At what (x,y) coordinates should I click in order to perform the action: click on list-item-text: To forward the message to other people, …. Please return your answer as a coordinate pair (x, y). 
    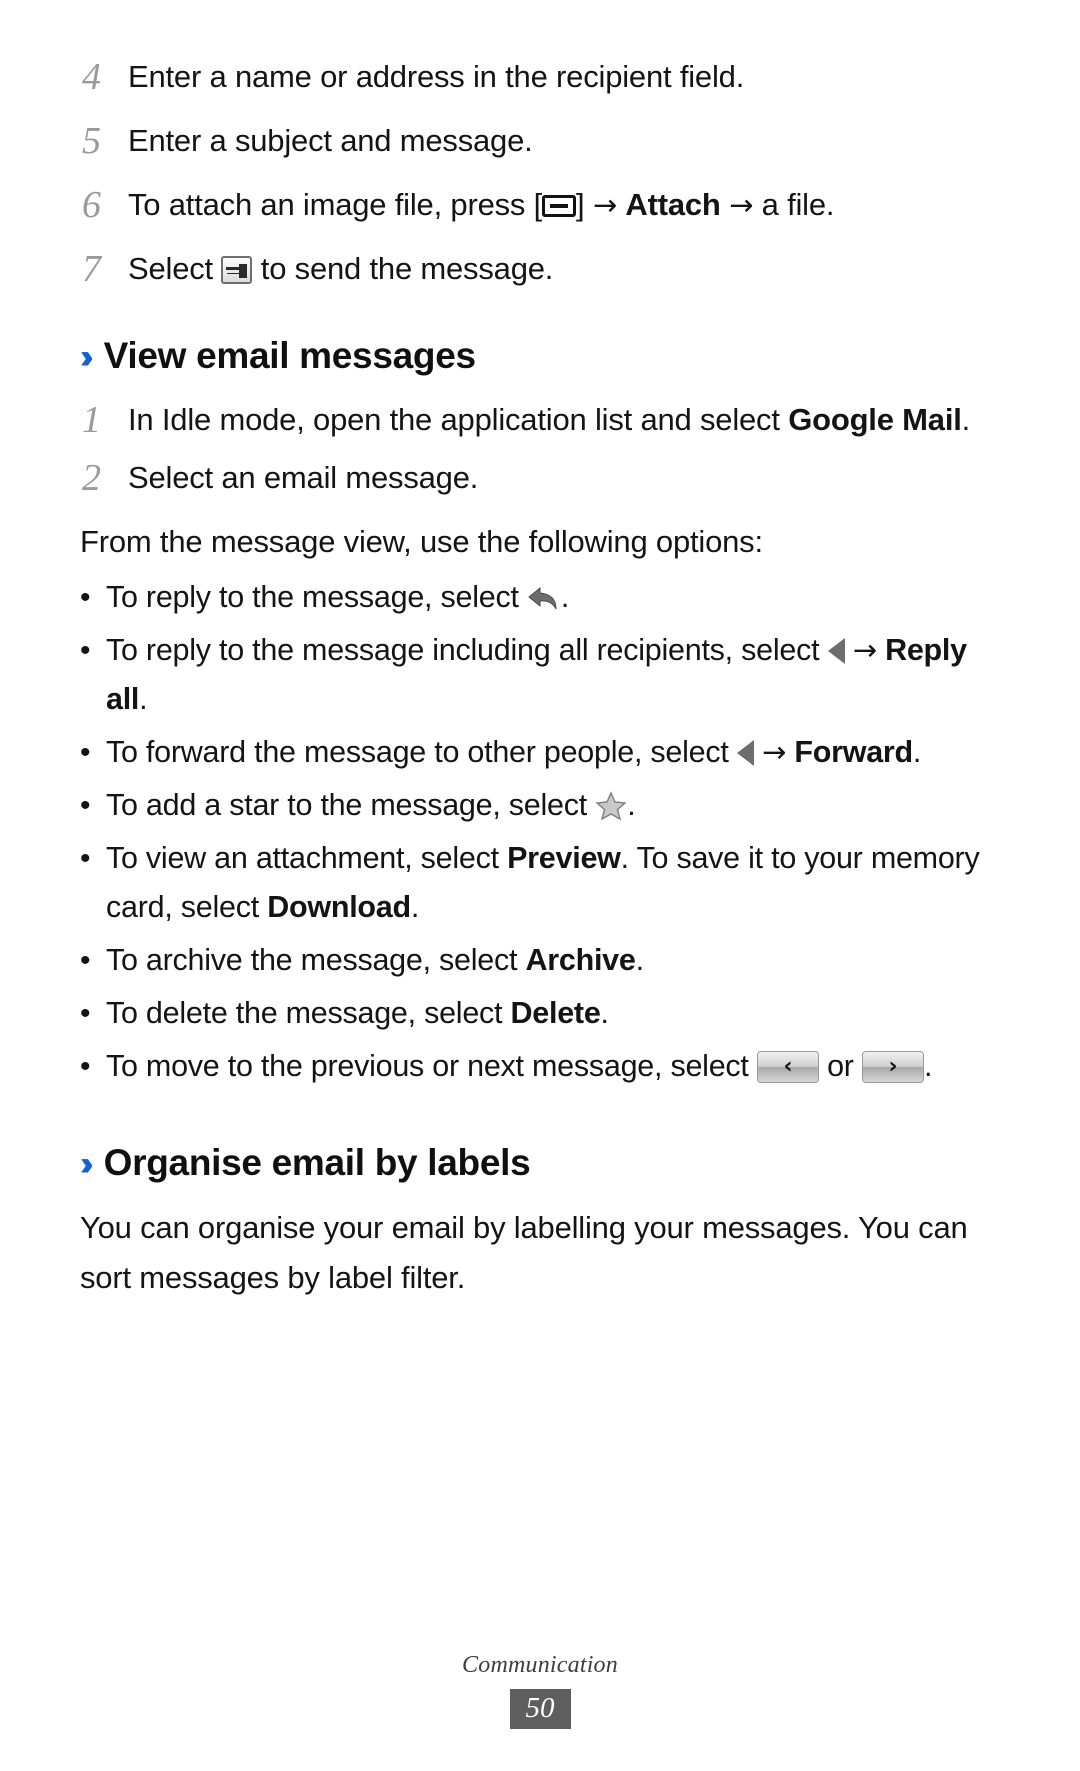
    Looking at the image, I should click on (551, 752).